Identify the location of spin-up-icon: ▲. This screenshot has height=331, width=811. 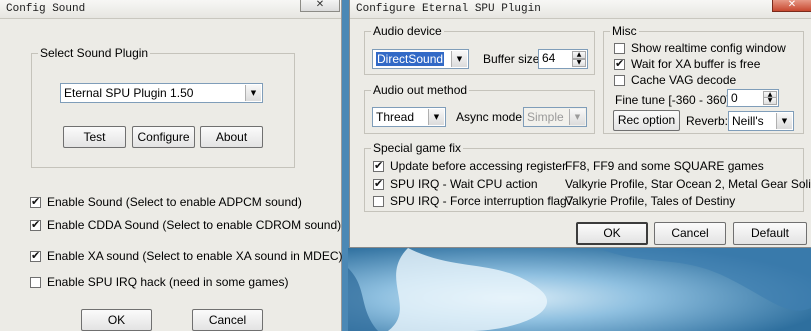
(579, 55).